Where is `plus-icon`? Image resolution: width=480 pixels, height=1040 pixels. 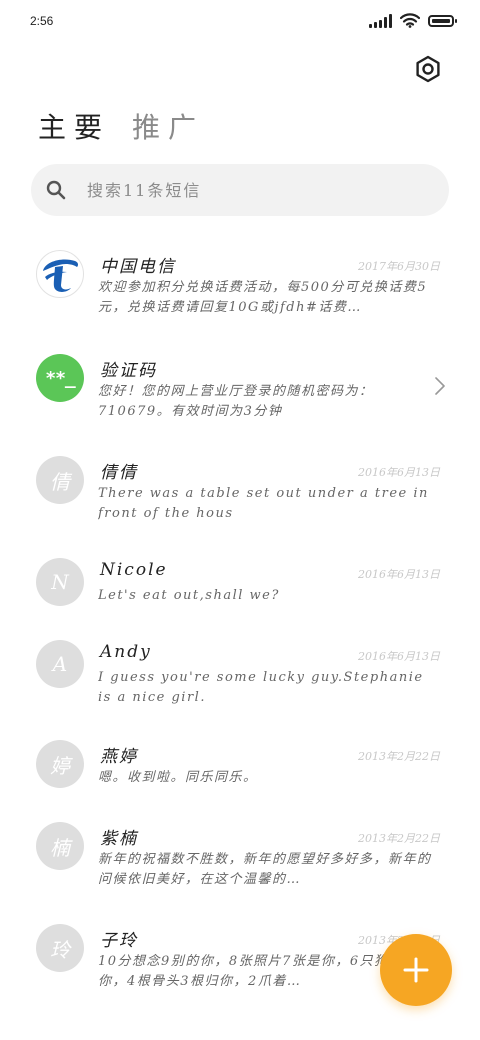
plus-icon is located at coordinates (416, 970).